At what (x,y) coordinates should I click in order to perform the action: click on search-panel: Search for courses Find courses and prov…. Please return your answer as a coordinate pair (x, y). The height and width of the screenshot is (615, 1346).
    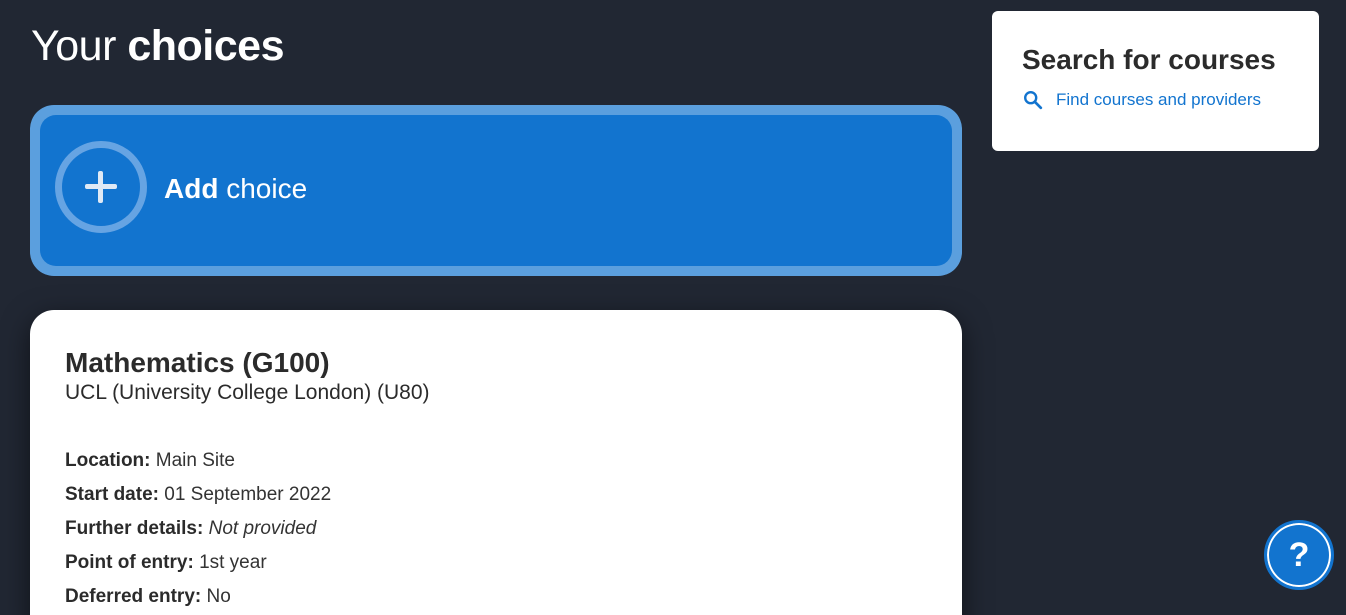
    Looking at the image, I should click on (1155, 81).